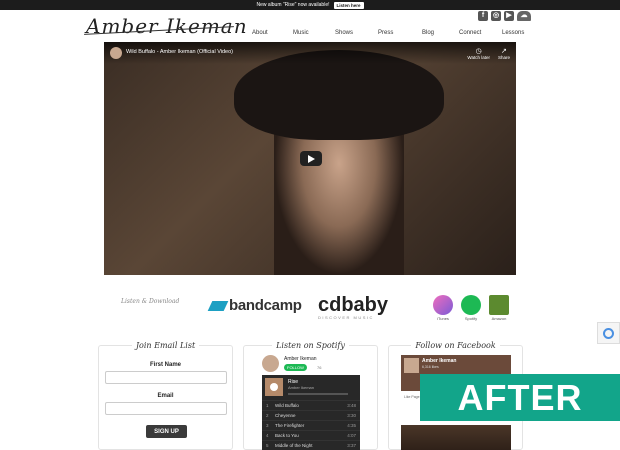 This screenshot has width=620, height=450. Describe the element at coordinates (319, 367) in the screenshot. I see `spotify-follower-count: 76` at that location.